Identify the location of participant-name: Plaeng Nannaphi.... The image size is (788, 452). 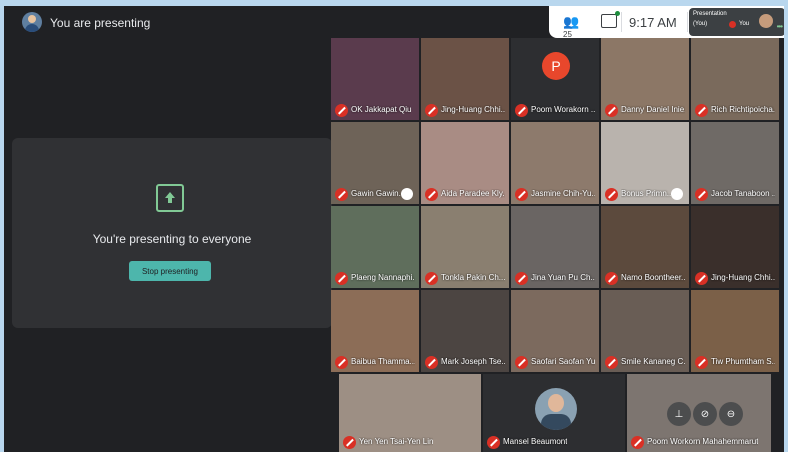
(383, 277).